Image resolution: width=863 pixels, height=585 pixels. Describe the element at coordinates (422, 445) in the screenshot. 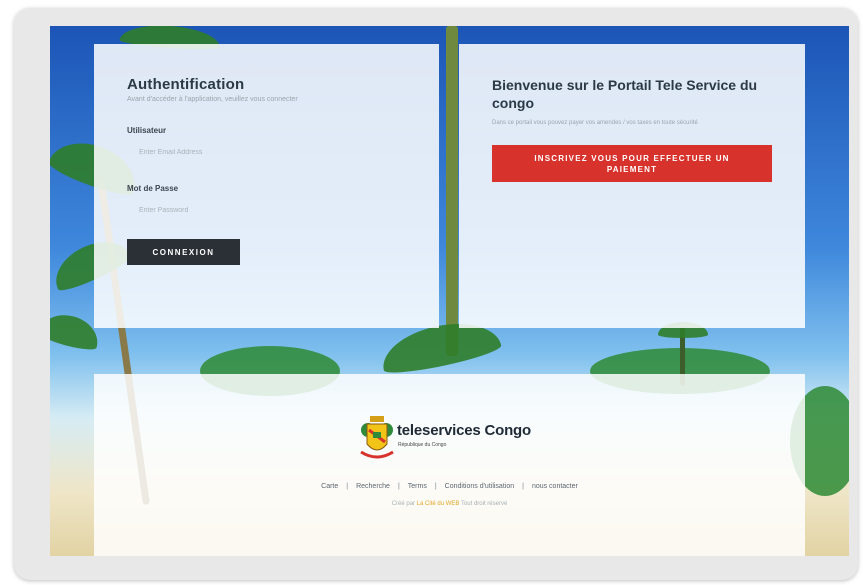

I see `logo-tagline: République du Congo` at that location.